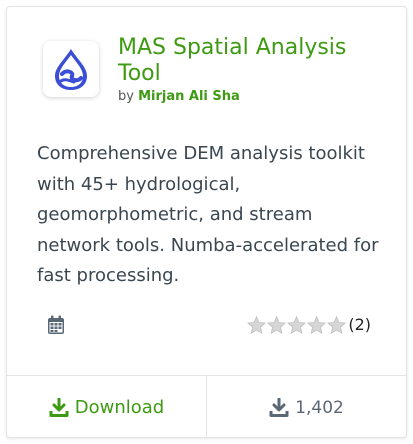  What do you see at coordinates (126, 96) in the screenshot?
I see `by-label: by` at bounding box center [126, 96].